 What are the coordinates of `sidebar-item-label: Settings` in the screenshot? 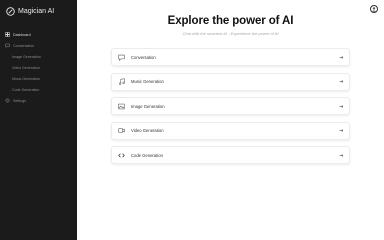 It's located at (19, 100).